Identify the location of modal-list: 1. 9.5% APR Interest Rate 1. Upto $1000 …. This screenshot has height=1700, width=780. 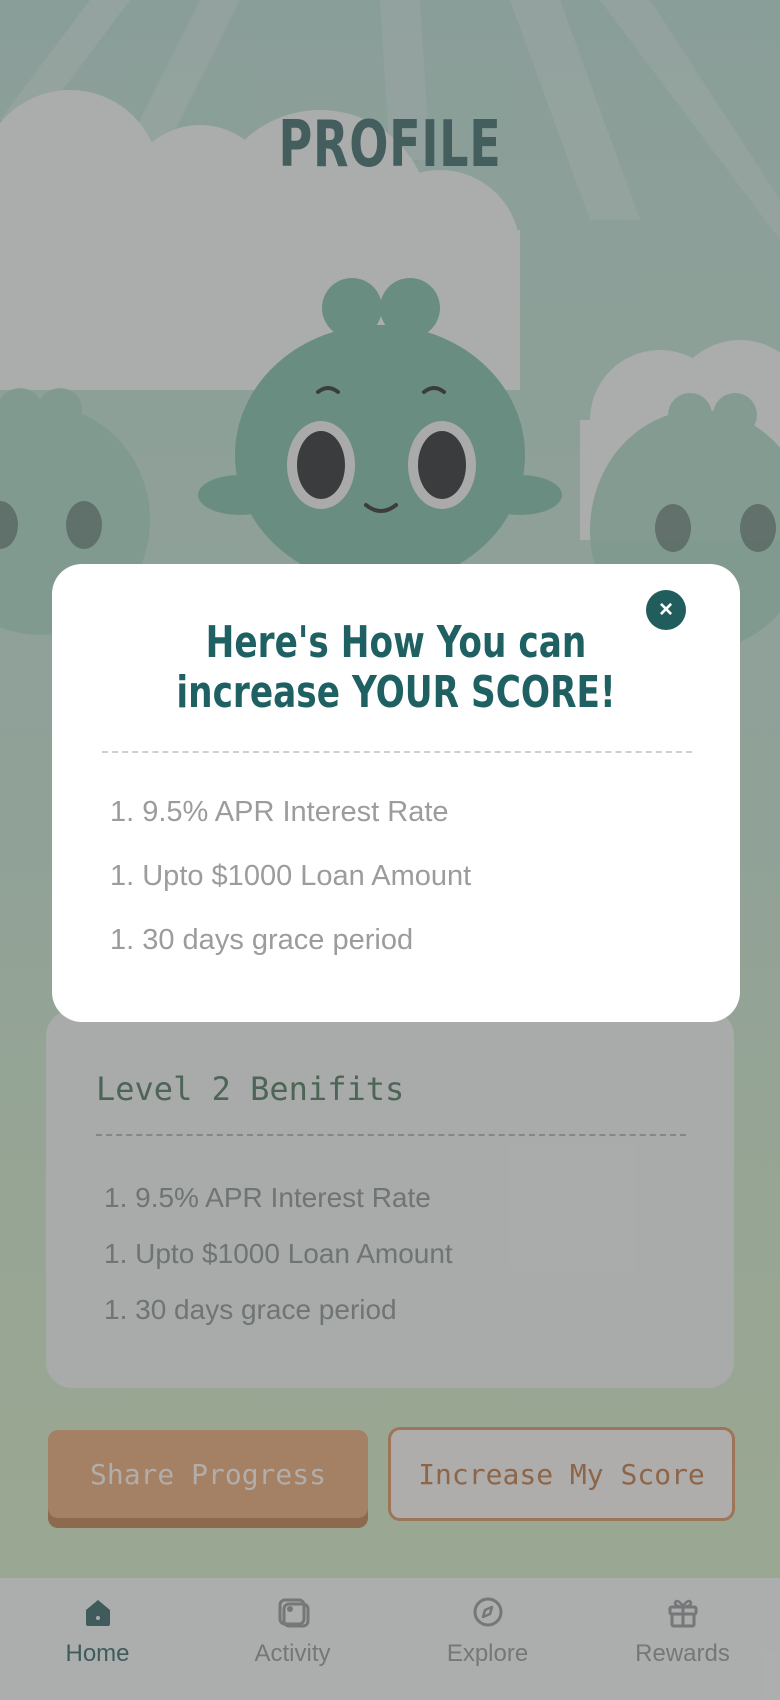
(290, 892).